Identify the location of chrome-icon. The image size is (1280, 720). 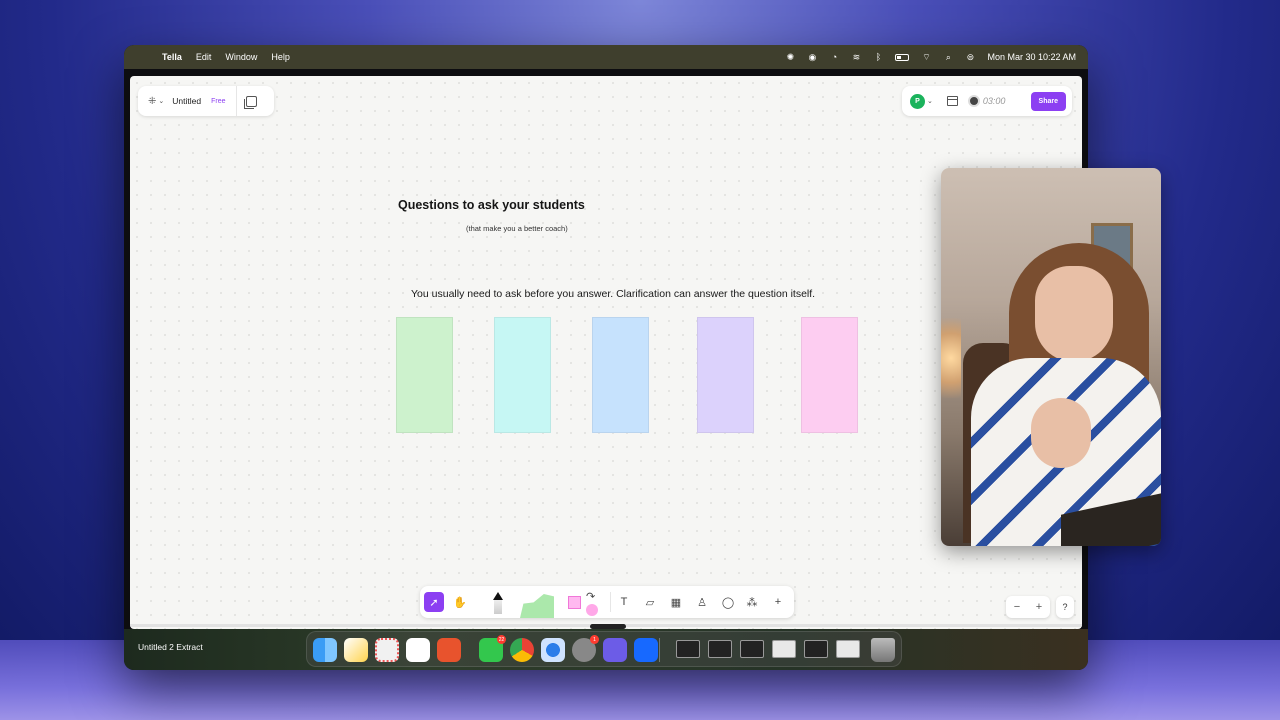
(522, 650).